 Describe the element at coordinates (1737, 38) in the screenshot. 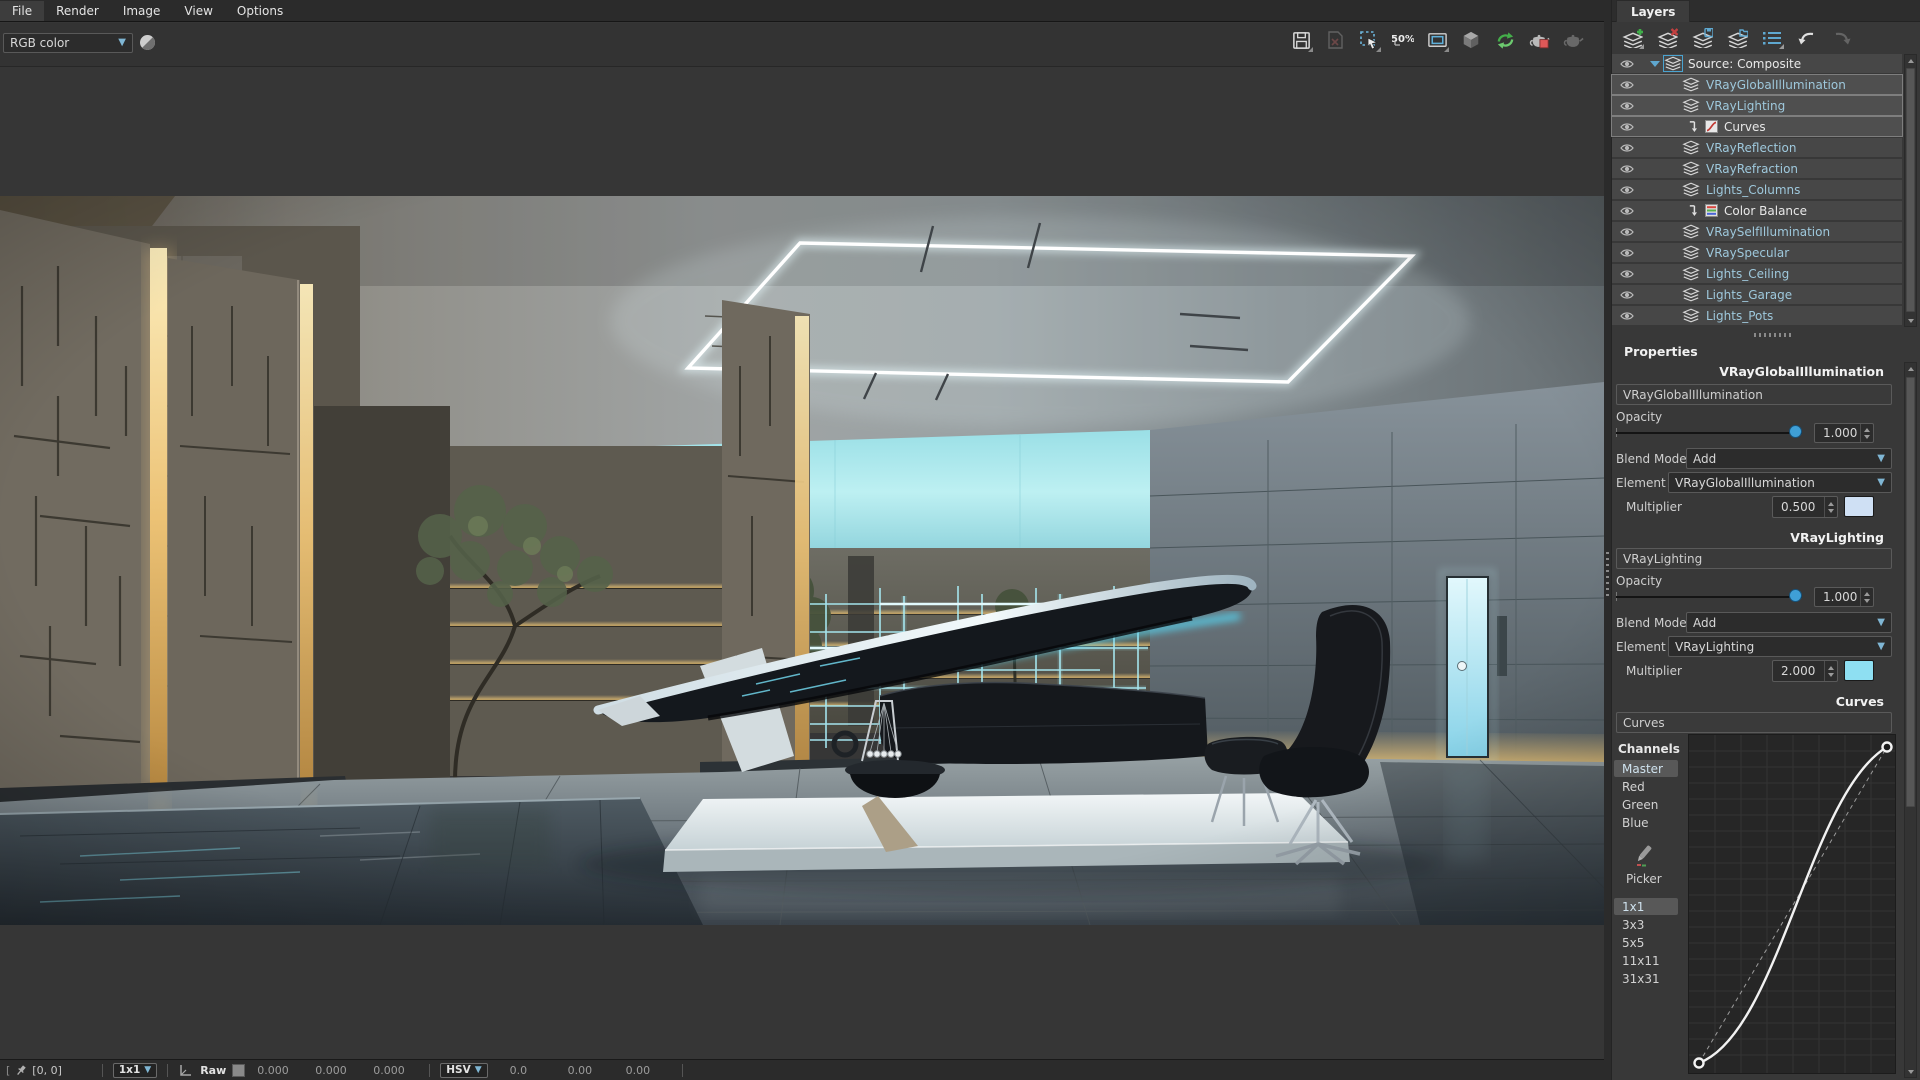

I see `load-layers-button` at that location.